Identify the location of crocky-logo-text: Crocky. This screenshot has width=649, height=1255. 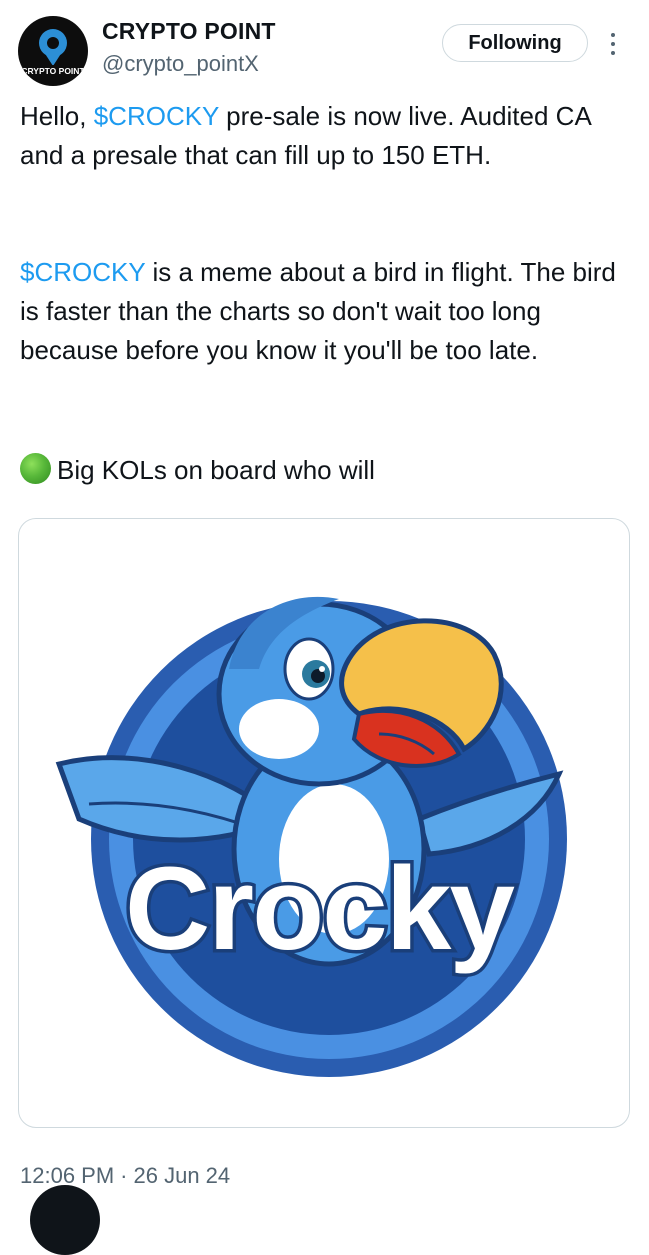
(319, 909).